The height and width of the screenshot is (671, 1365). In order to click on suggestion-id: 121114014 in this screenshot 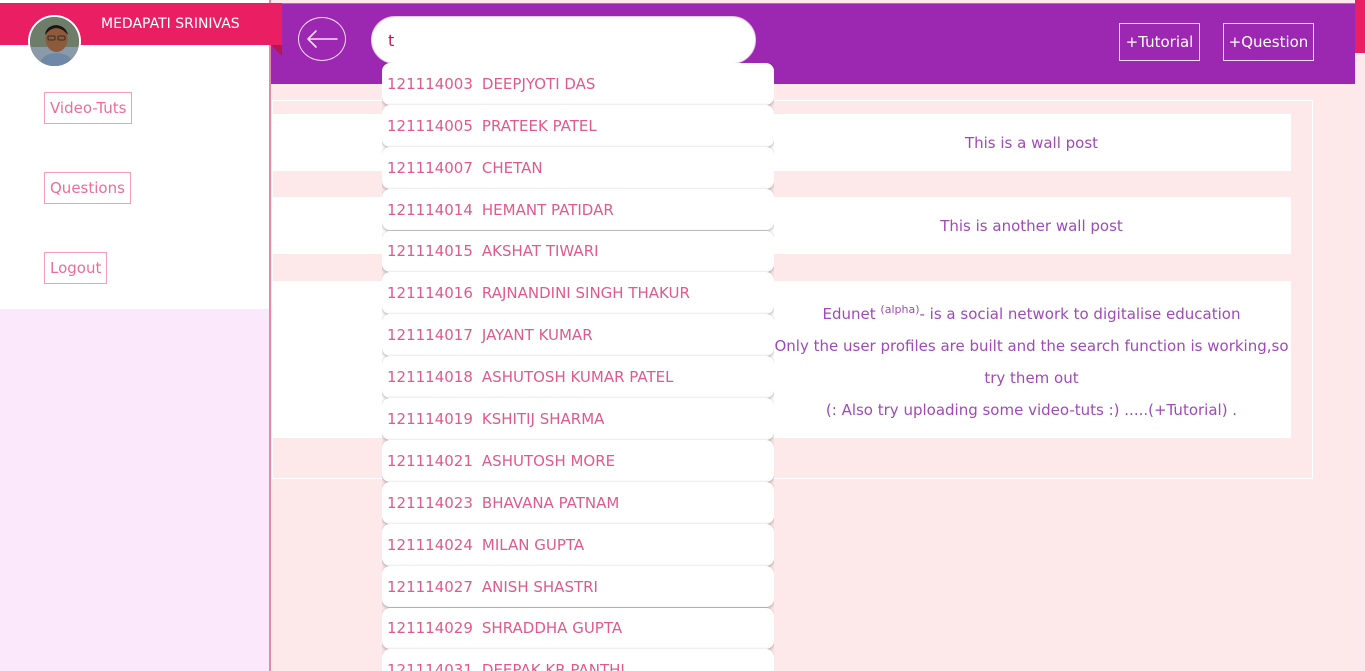, I will do `click(430, 209)`.